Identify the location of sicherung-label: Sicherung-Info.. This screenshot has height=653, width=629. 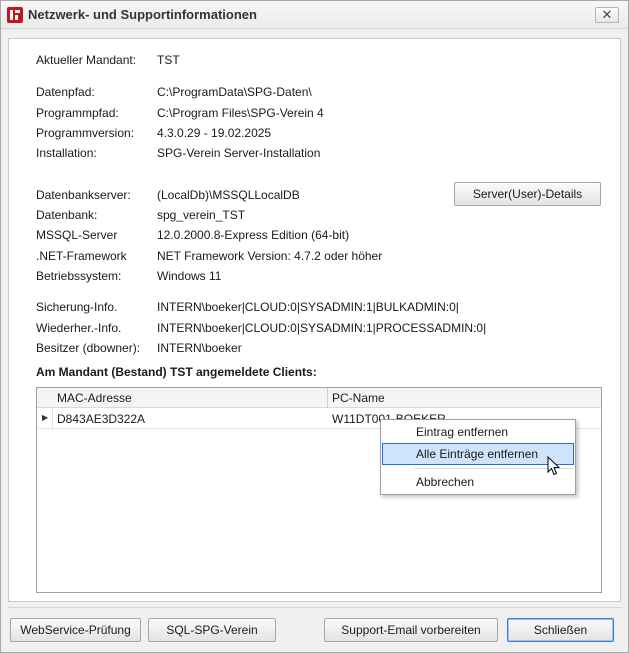
(77, 307).